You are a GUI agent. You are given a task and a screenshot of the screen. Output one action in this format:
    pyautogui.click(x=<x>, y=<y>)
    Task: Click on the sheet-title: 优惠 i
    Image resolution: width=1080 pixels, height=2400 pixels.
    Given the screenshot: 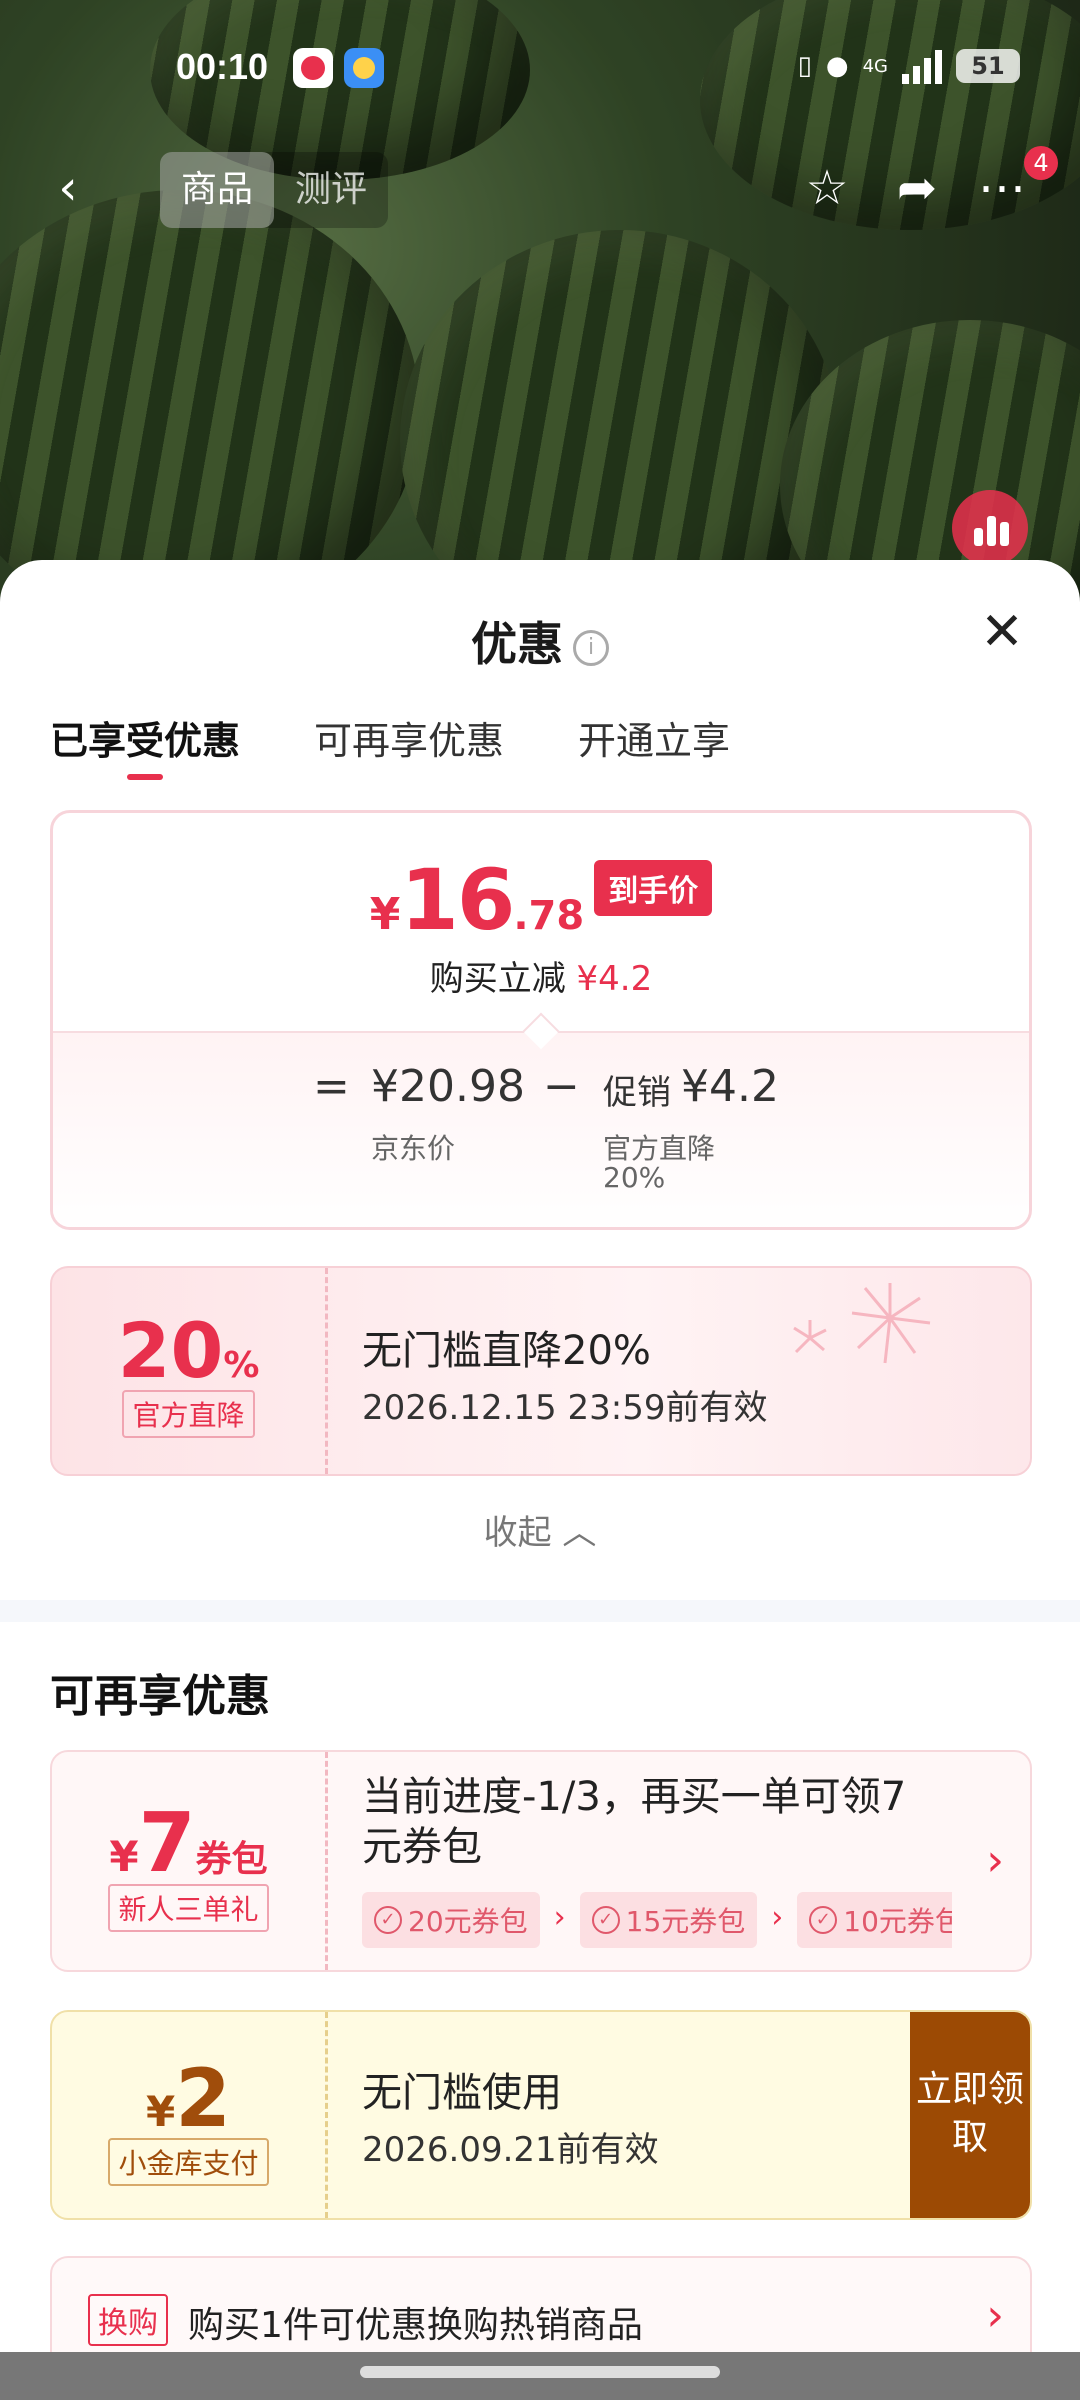 What is the action you would take?
    pyautogui.click(x=540, y=641)
    